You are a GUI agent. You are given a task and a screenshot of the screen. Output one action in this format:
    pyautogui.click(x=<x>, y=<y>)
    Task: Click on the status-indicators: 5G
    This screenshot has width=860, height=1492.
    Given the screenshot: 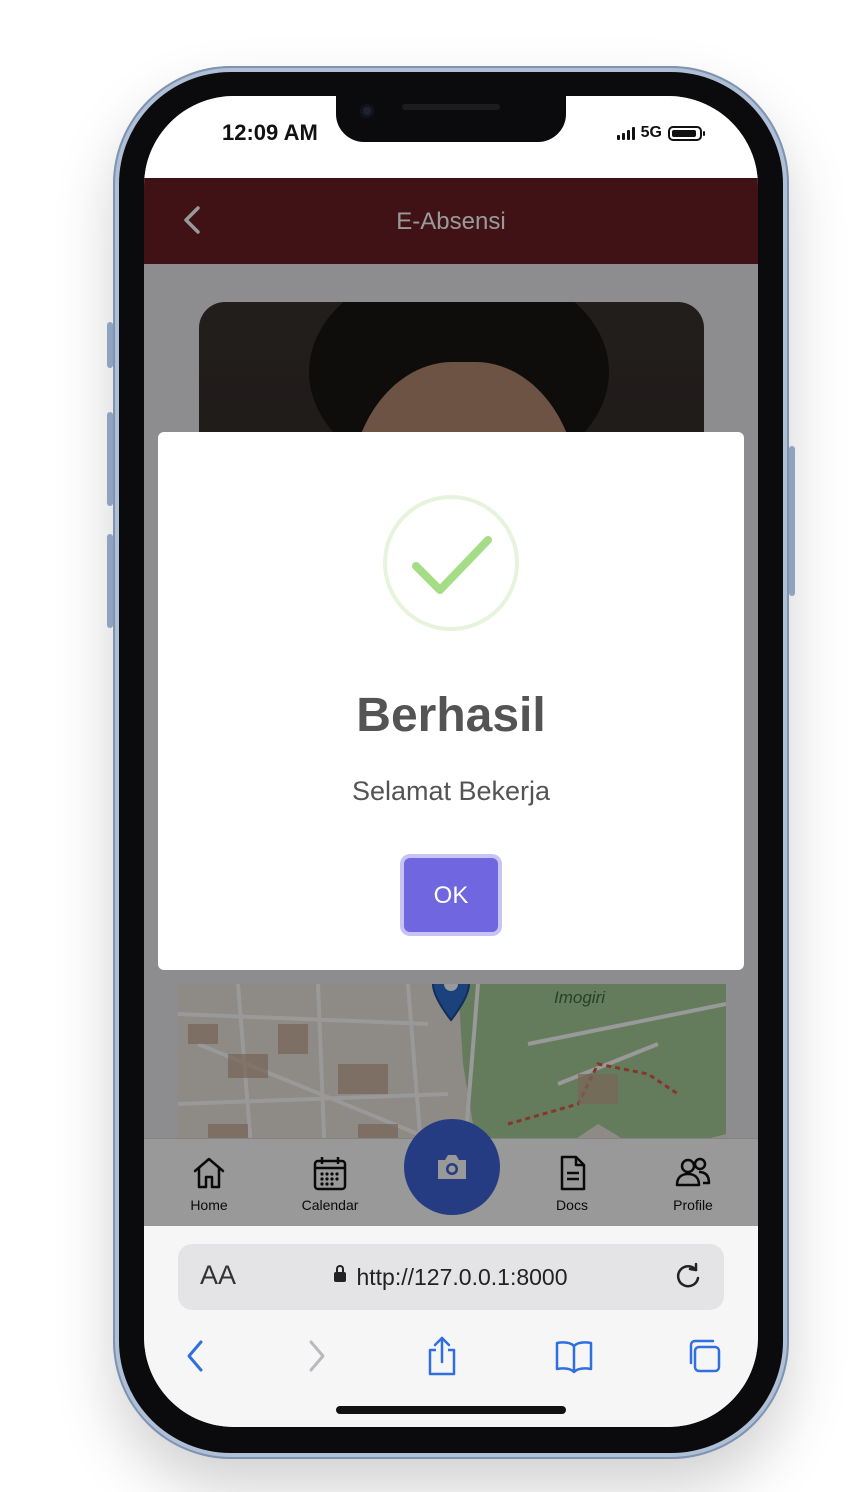 What is the action you would take?
    pyautogui.click(x=660, y=133)
    